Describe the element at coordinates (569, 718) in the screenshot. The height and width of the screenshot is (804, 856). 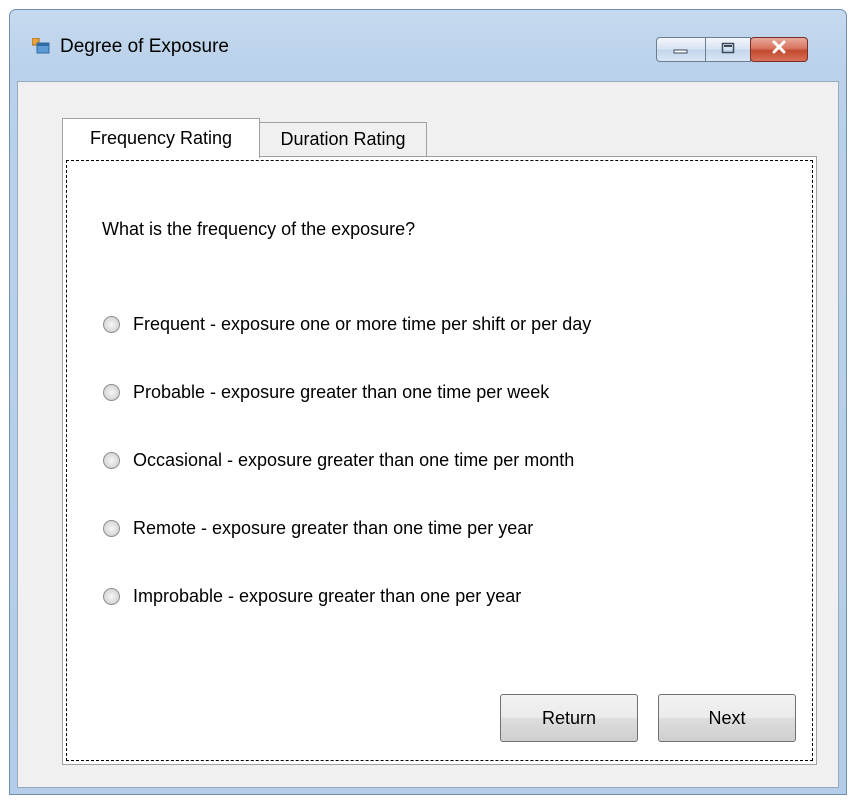
I see `return-button: Return` at that location.